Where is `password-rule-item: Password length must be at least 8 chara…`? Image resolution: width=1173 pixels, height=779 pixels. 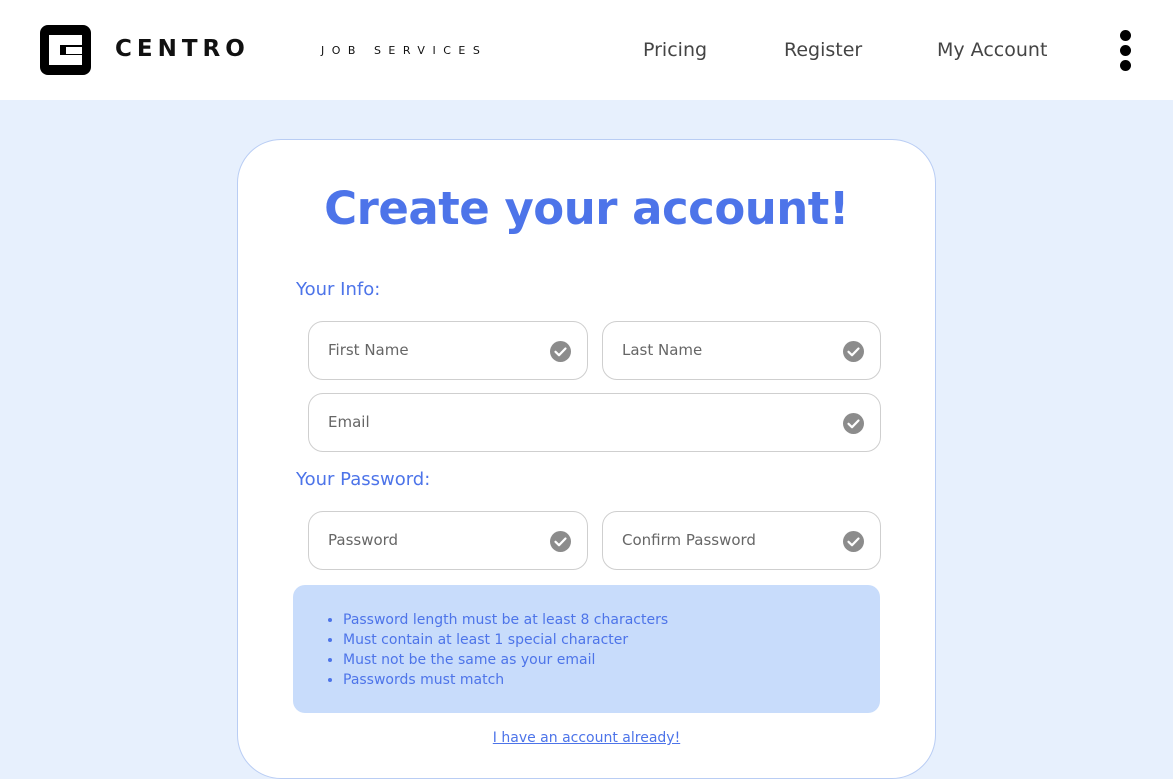
password-rule-item: Password length must be at least 8 chara… is located at coordinates (505, 620).